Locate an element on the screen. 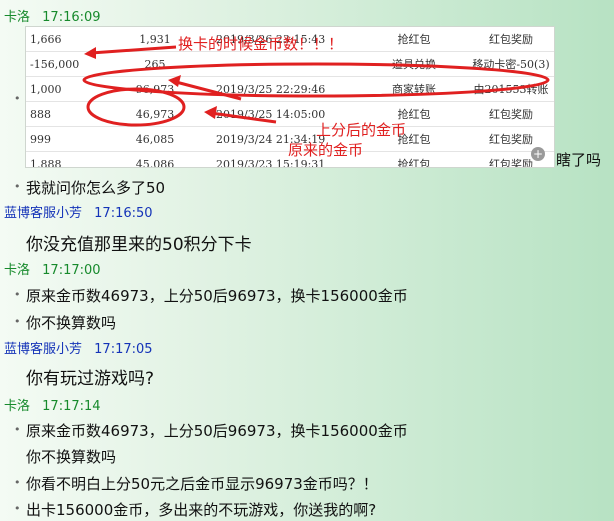 The image size is (614, 521). annotation-text: 原来的金币 is located at coordinates (325, 150).